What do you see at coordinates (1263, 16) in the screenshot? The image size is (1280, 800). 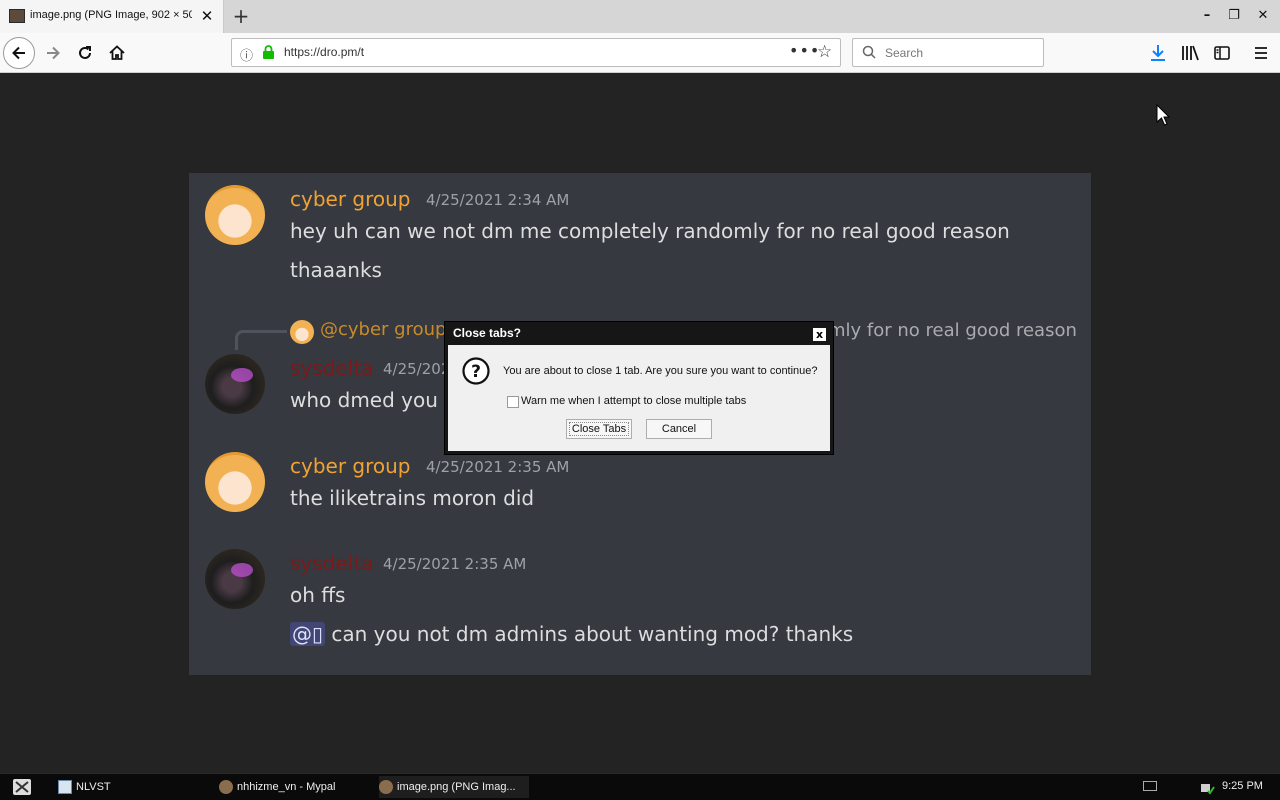 I see `window-close-button: ✕` at bounding box center [1263, 16].